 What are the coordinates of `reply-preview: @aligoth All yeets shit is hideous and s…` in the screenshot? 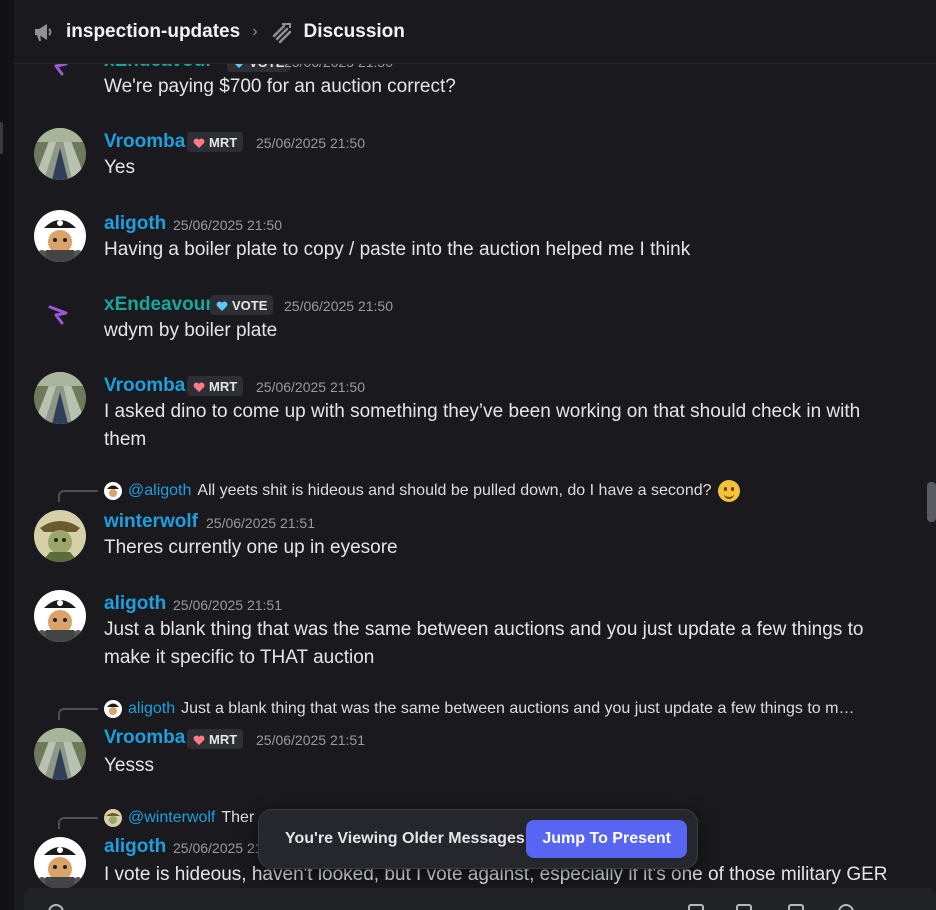 It's located at (422, 491).